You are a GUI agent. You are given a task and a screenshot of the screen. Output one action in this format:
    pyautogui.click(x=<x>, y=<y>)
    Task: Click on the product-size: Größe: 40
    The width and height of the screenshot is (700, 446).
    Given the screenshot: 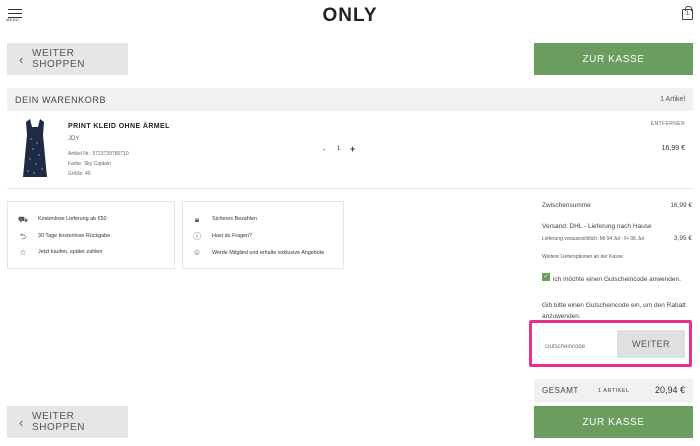 What is the action you would take?
    pyautogui.click(x=79, y=174)
    